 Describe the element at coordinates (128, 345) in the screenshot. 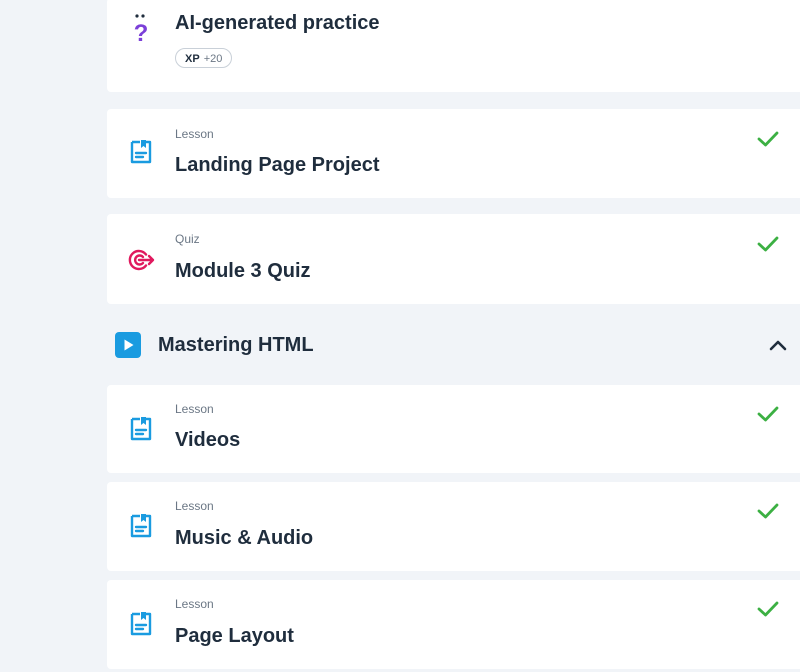

I see `video-play-icon` at that location.